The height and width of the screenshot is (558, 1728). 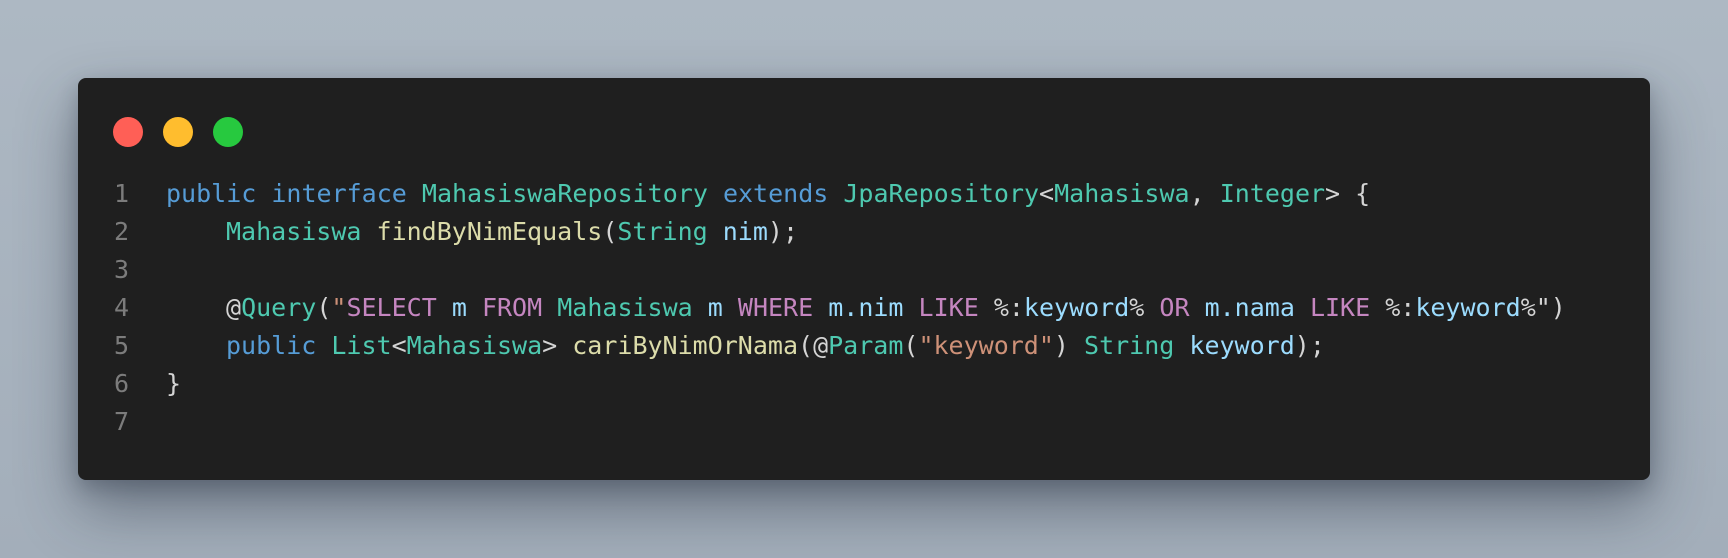 I want to click on code-token: }, so click(x=174, y=383).